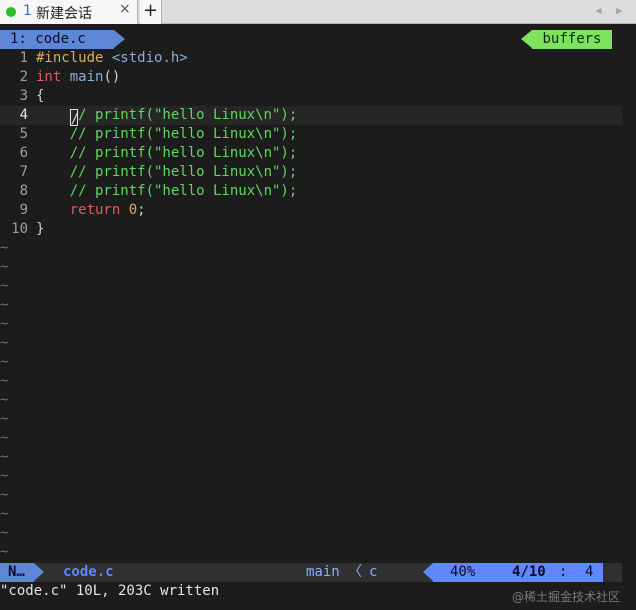 This screenshot has width=636, height=610. Describe the element at coordinates (151, 12) in the screenshot. I see `new-tab-button: +` at that location.